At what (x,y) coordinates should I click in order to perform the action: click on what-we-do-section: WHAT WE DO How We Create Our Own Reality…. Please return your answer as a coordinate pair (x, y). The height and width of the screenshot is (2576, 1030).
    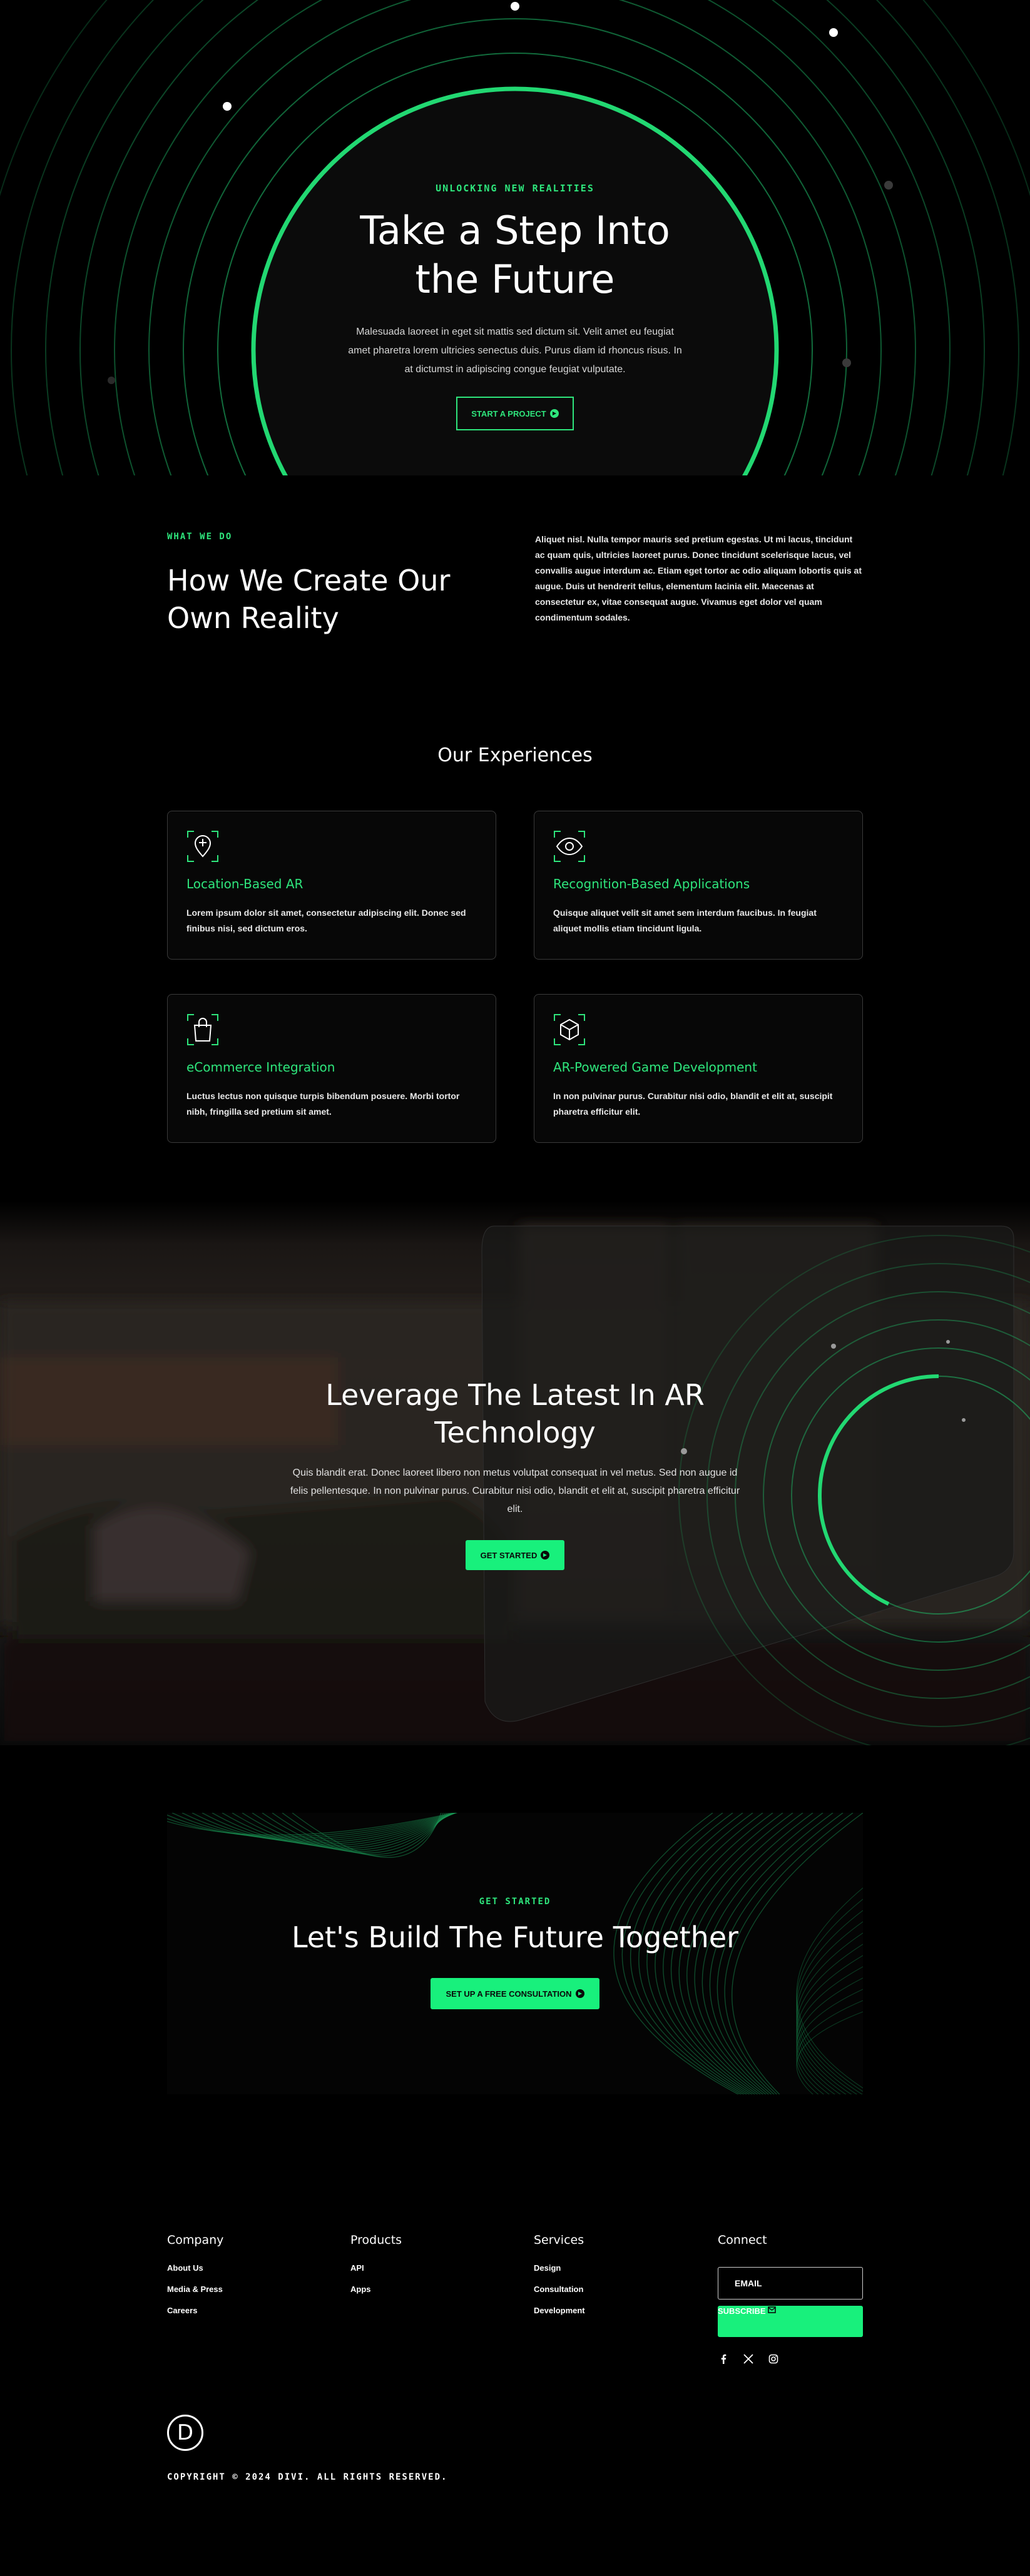
    Looking at the image, I should click on (515, 583).